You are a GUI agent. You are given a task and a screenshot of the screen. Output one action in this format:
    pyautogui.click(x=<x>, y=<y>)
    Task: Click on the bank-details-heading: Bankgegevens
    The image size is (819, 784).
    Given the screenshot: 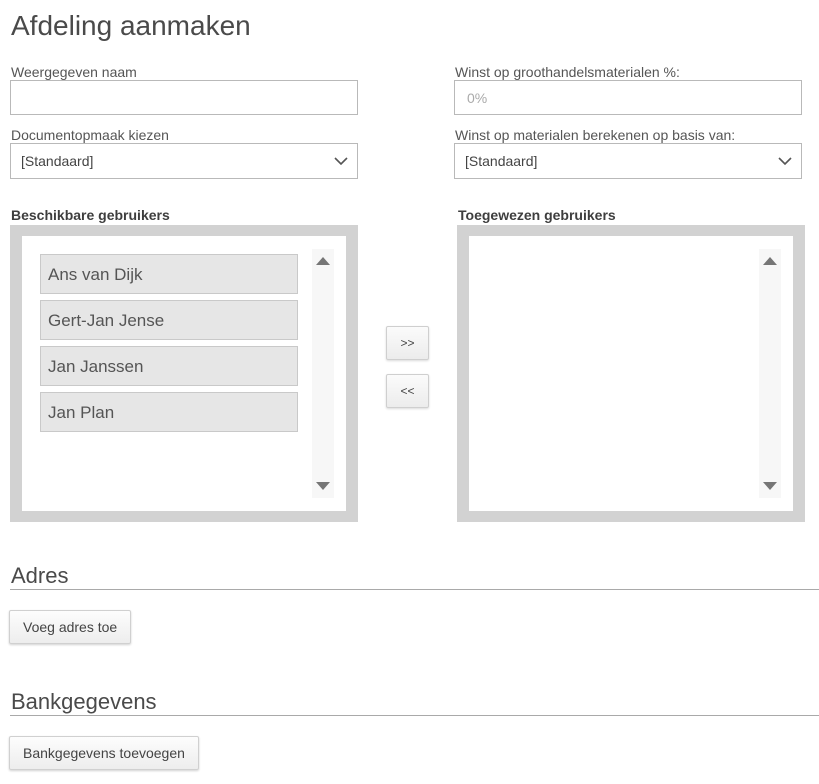 What is the action you would take?
    pyautogui.click(x=84, y=701)
    